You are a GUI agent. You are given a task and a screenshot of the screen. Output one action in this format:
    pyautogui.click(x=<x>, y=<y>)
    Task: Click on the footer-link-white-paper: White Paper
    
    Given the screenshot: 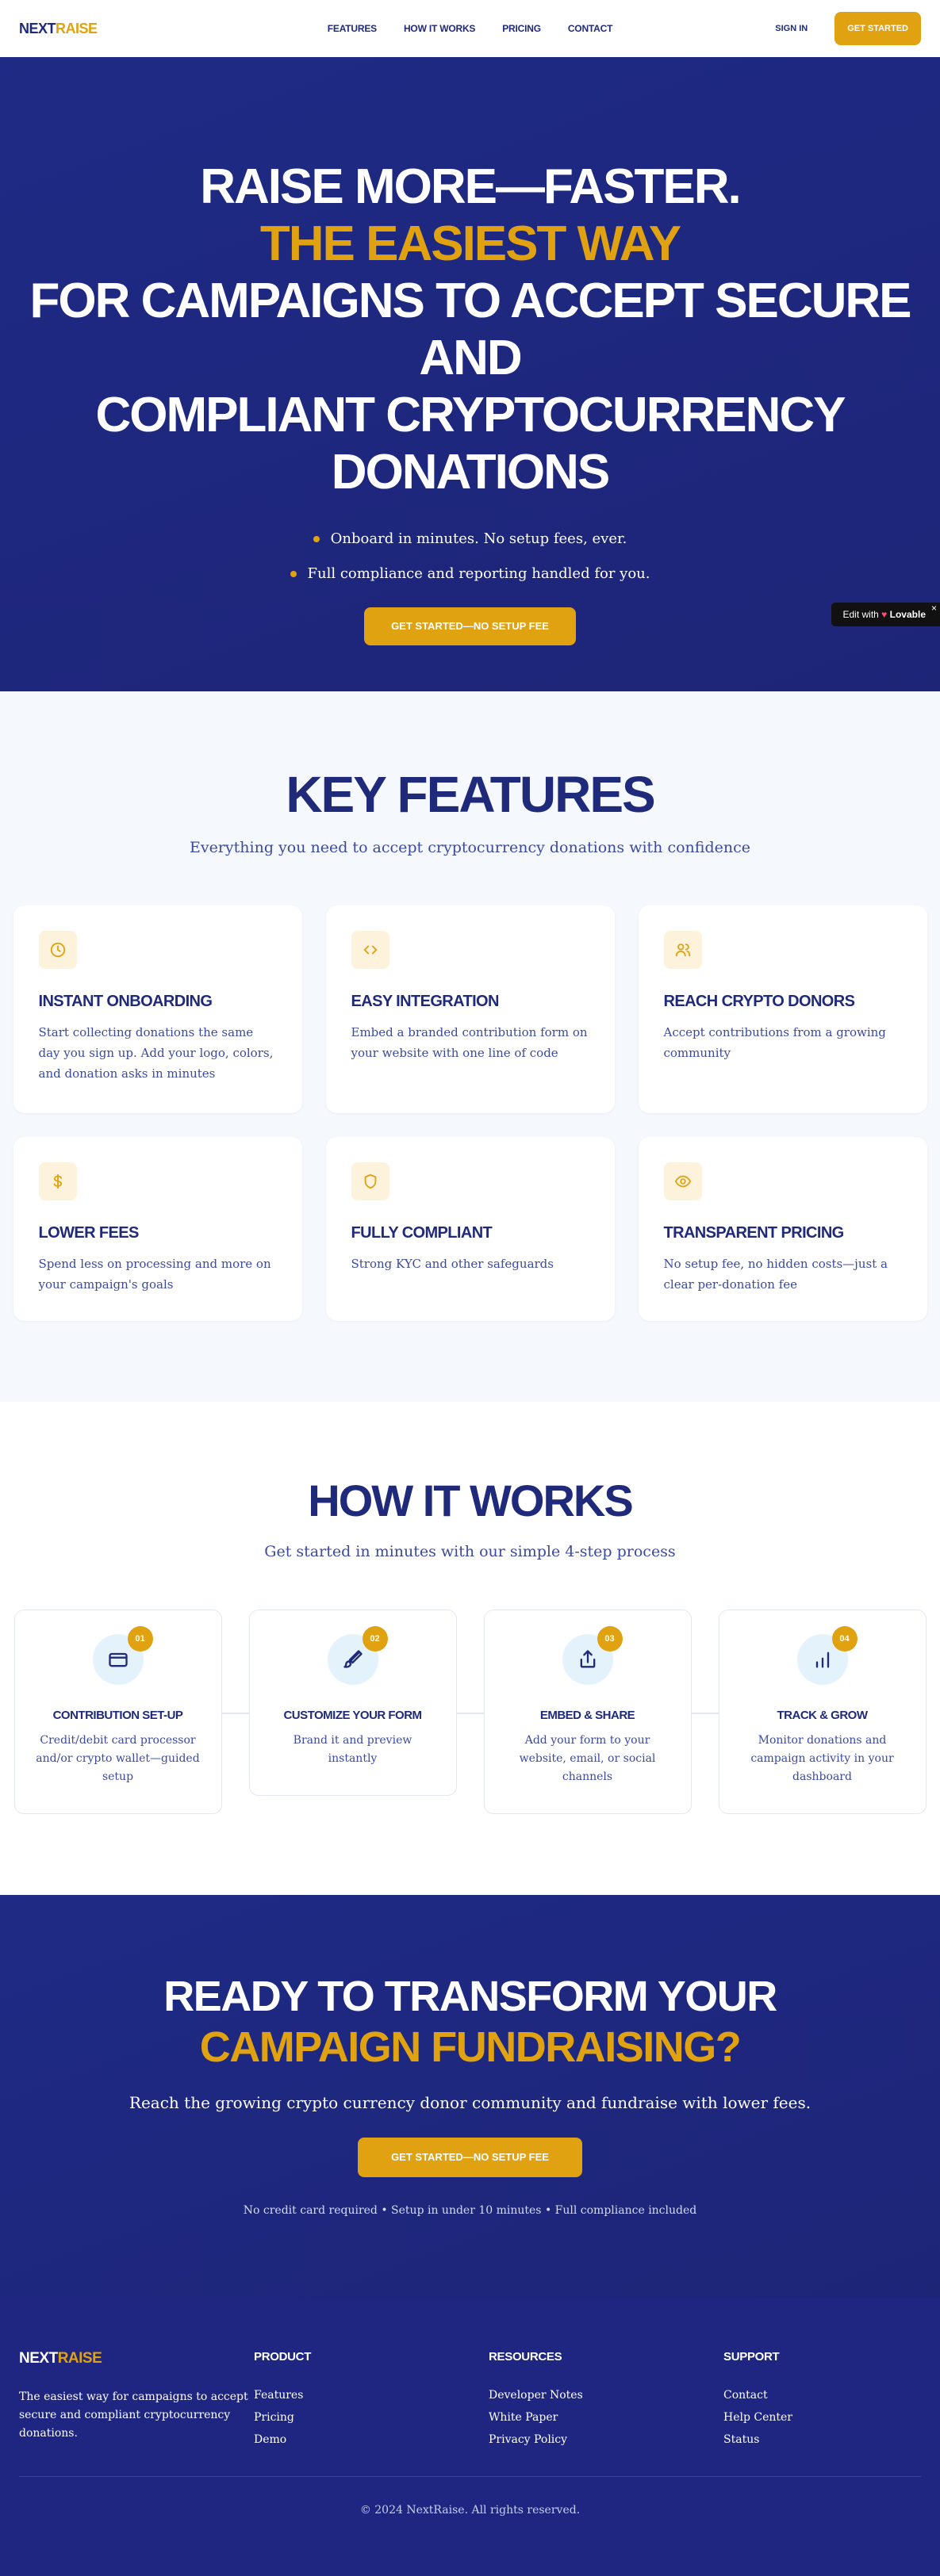 What is the action you would take?
    pyautogui.click(x=606, y=2417)
    